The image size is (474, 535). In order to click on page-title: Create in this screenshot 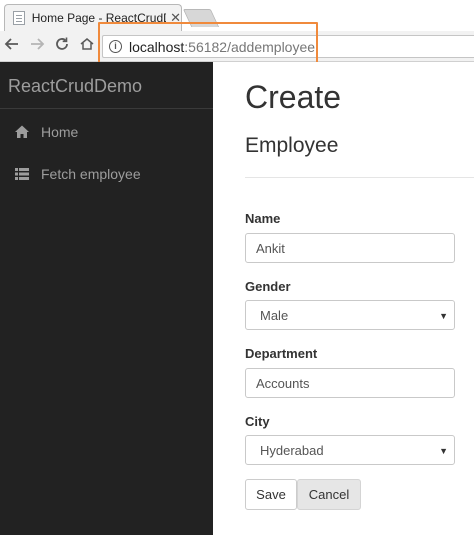, I will do `click(293, 97)`.